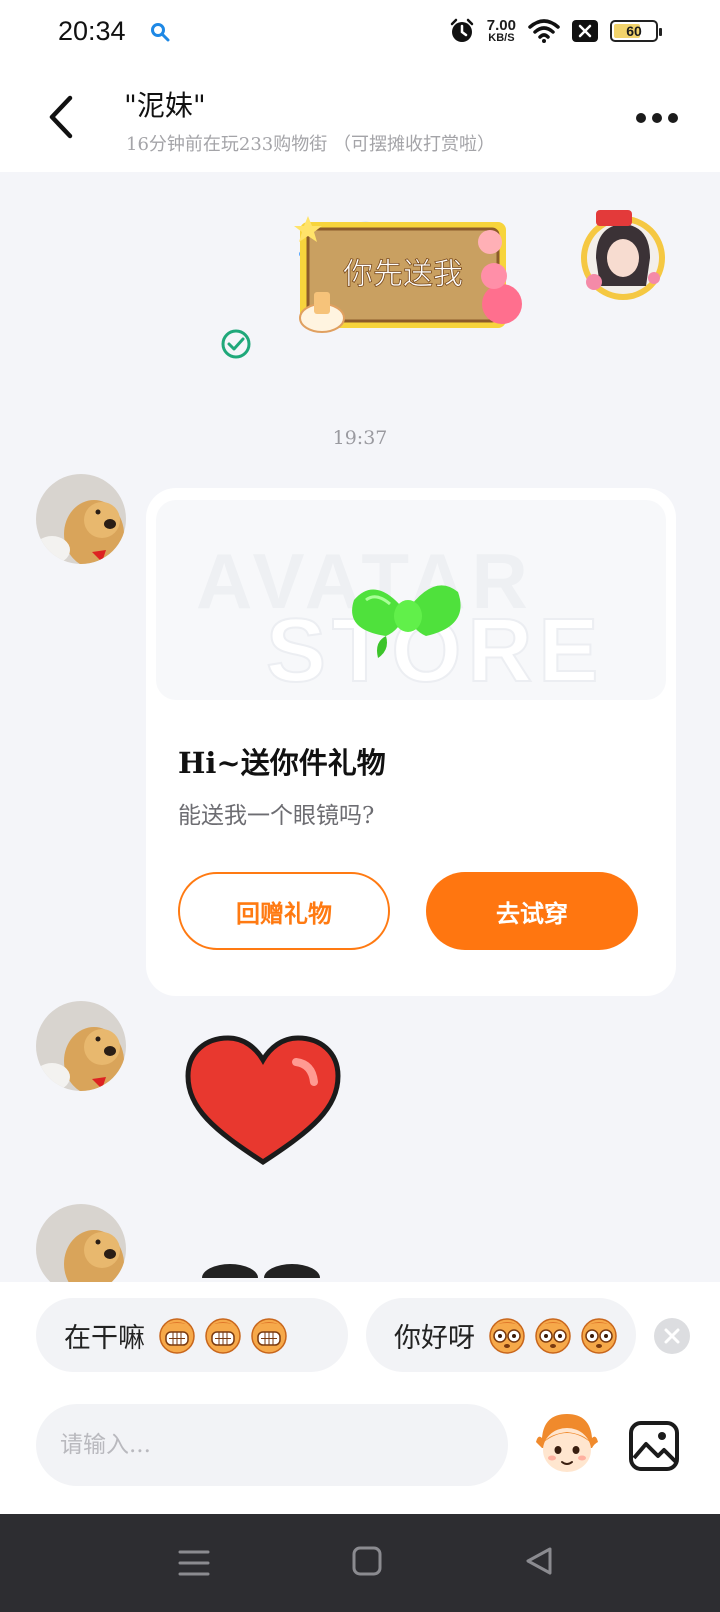 The image size is (720, 1612). Describe the element at coordinates (501, 38) in the screenshot. I see `network-speed-unit: KB/S` at that location.